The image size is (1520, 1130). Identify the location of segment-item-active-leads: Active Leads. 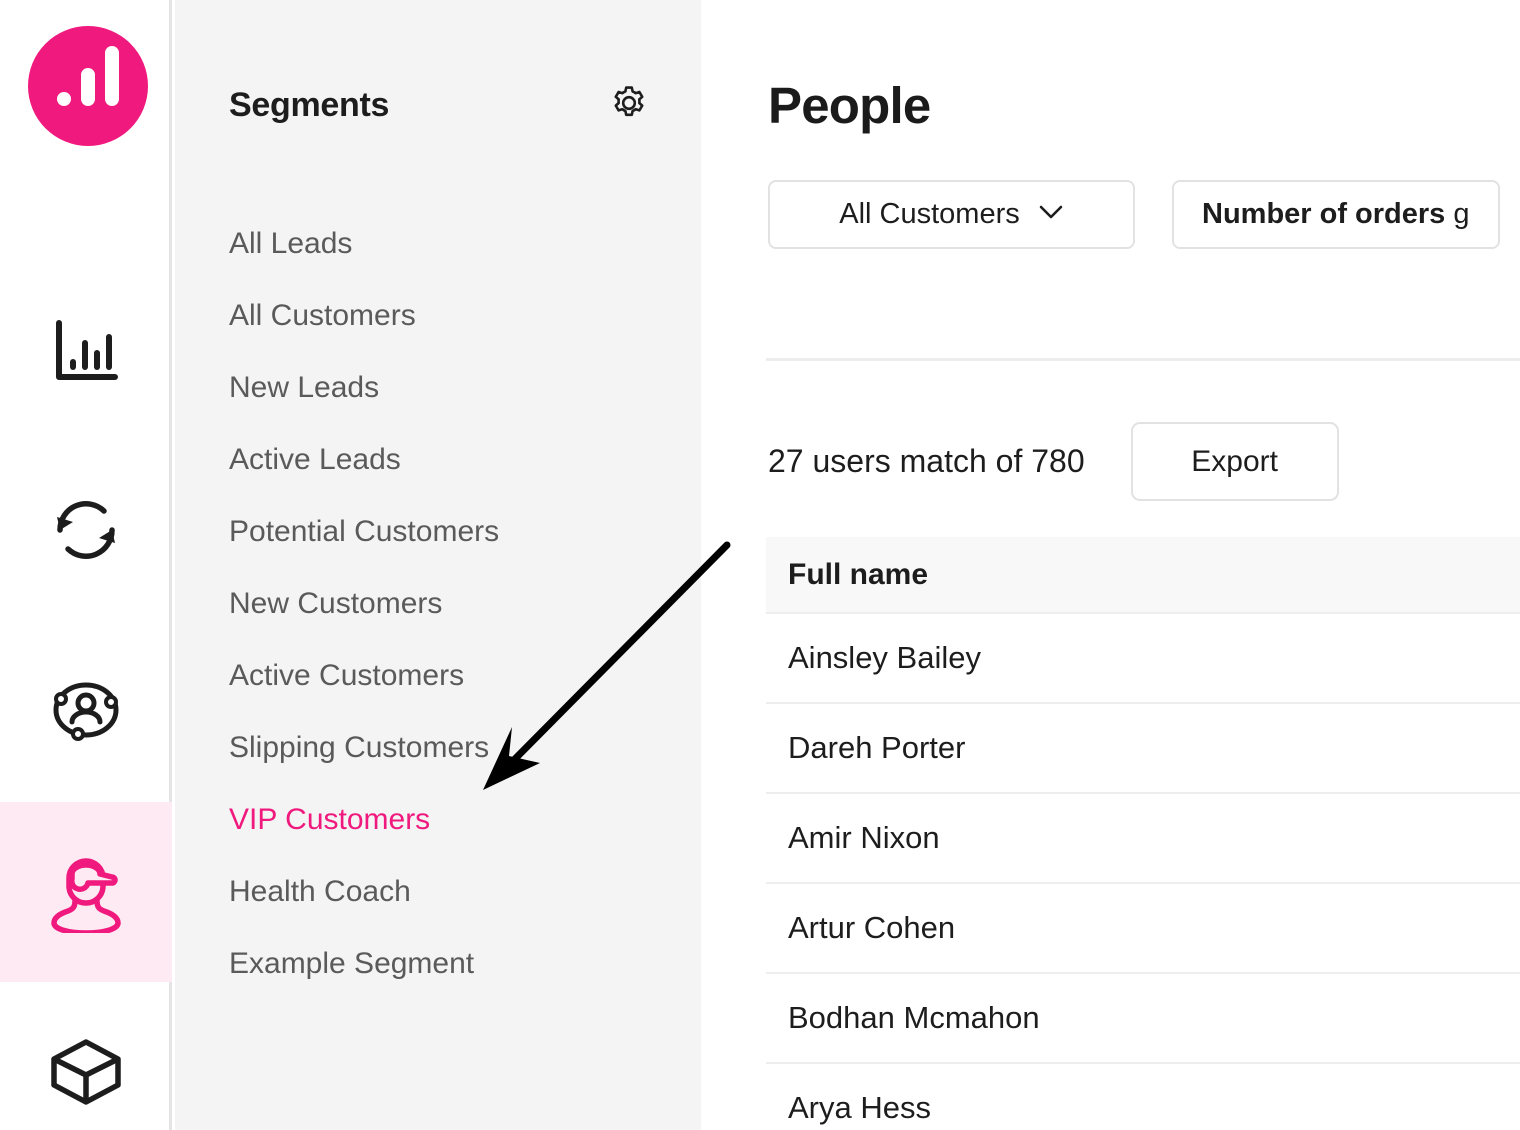
(459, 460).